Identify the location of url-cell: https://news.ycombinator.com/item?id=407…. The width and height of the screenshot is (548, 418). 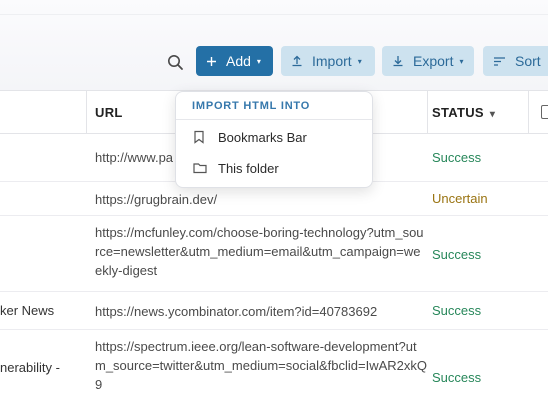
(261, 311).